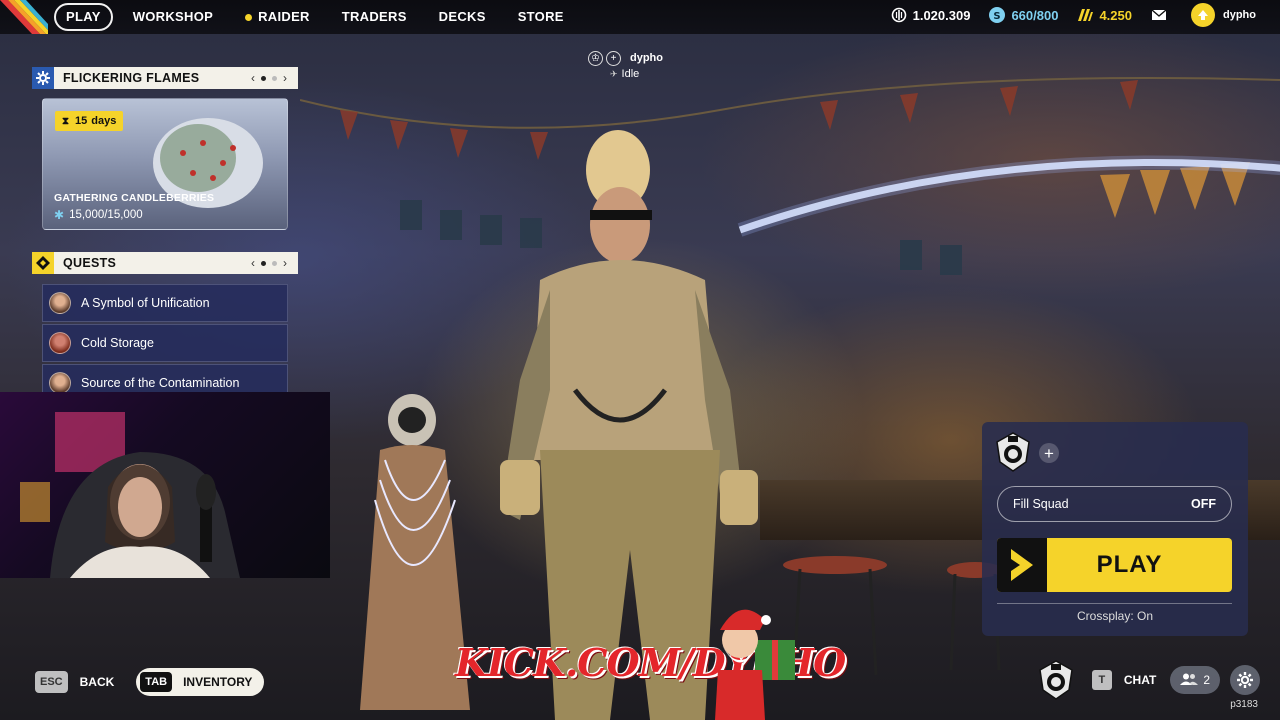  I want to click on crown-icon: ♔, so click(595, 58).